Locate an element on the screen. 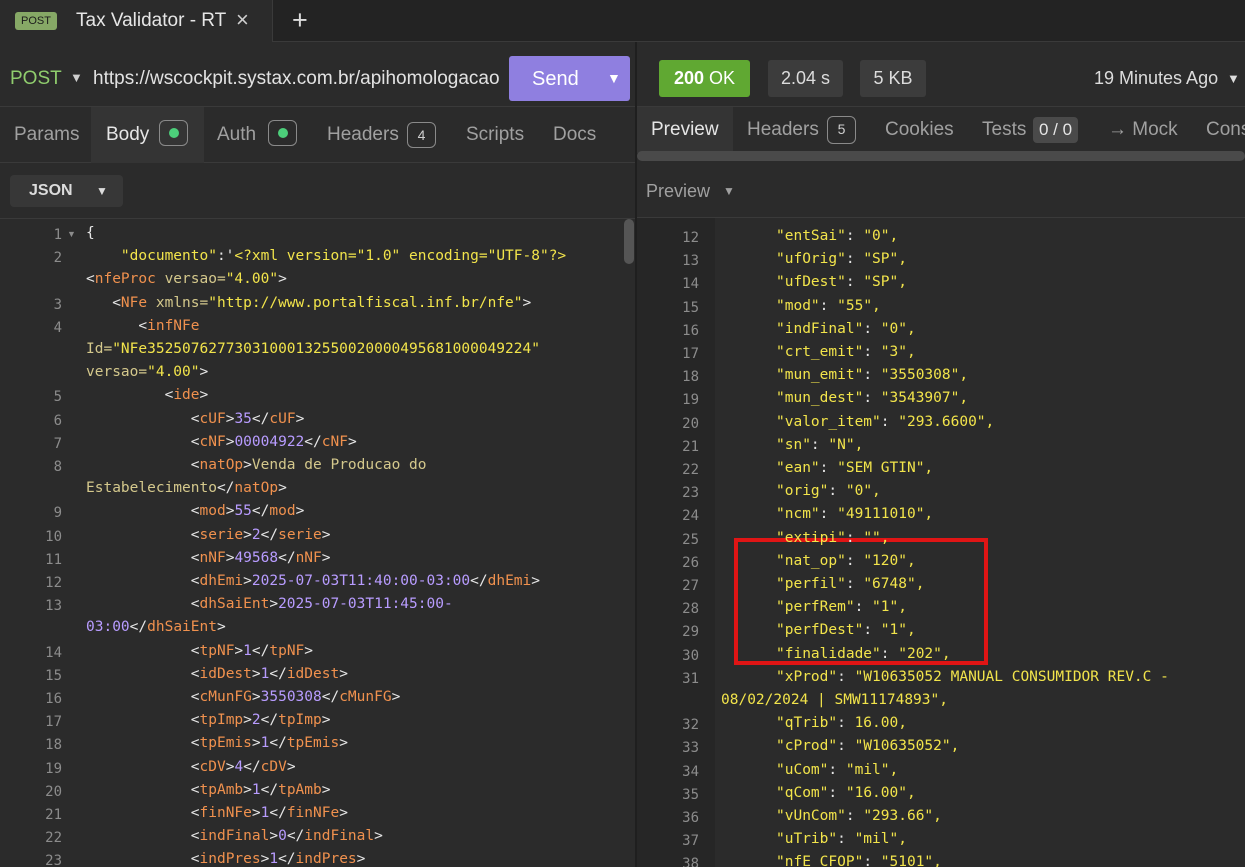 This screenshot has width=1245, height=867. code-token: NFe is located at coordinates (134, 302).